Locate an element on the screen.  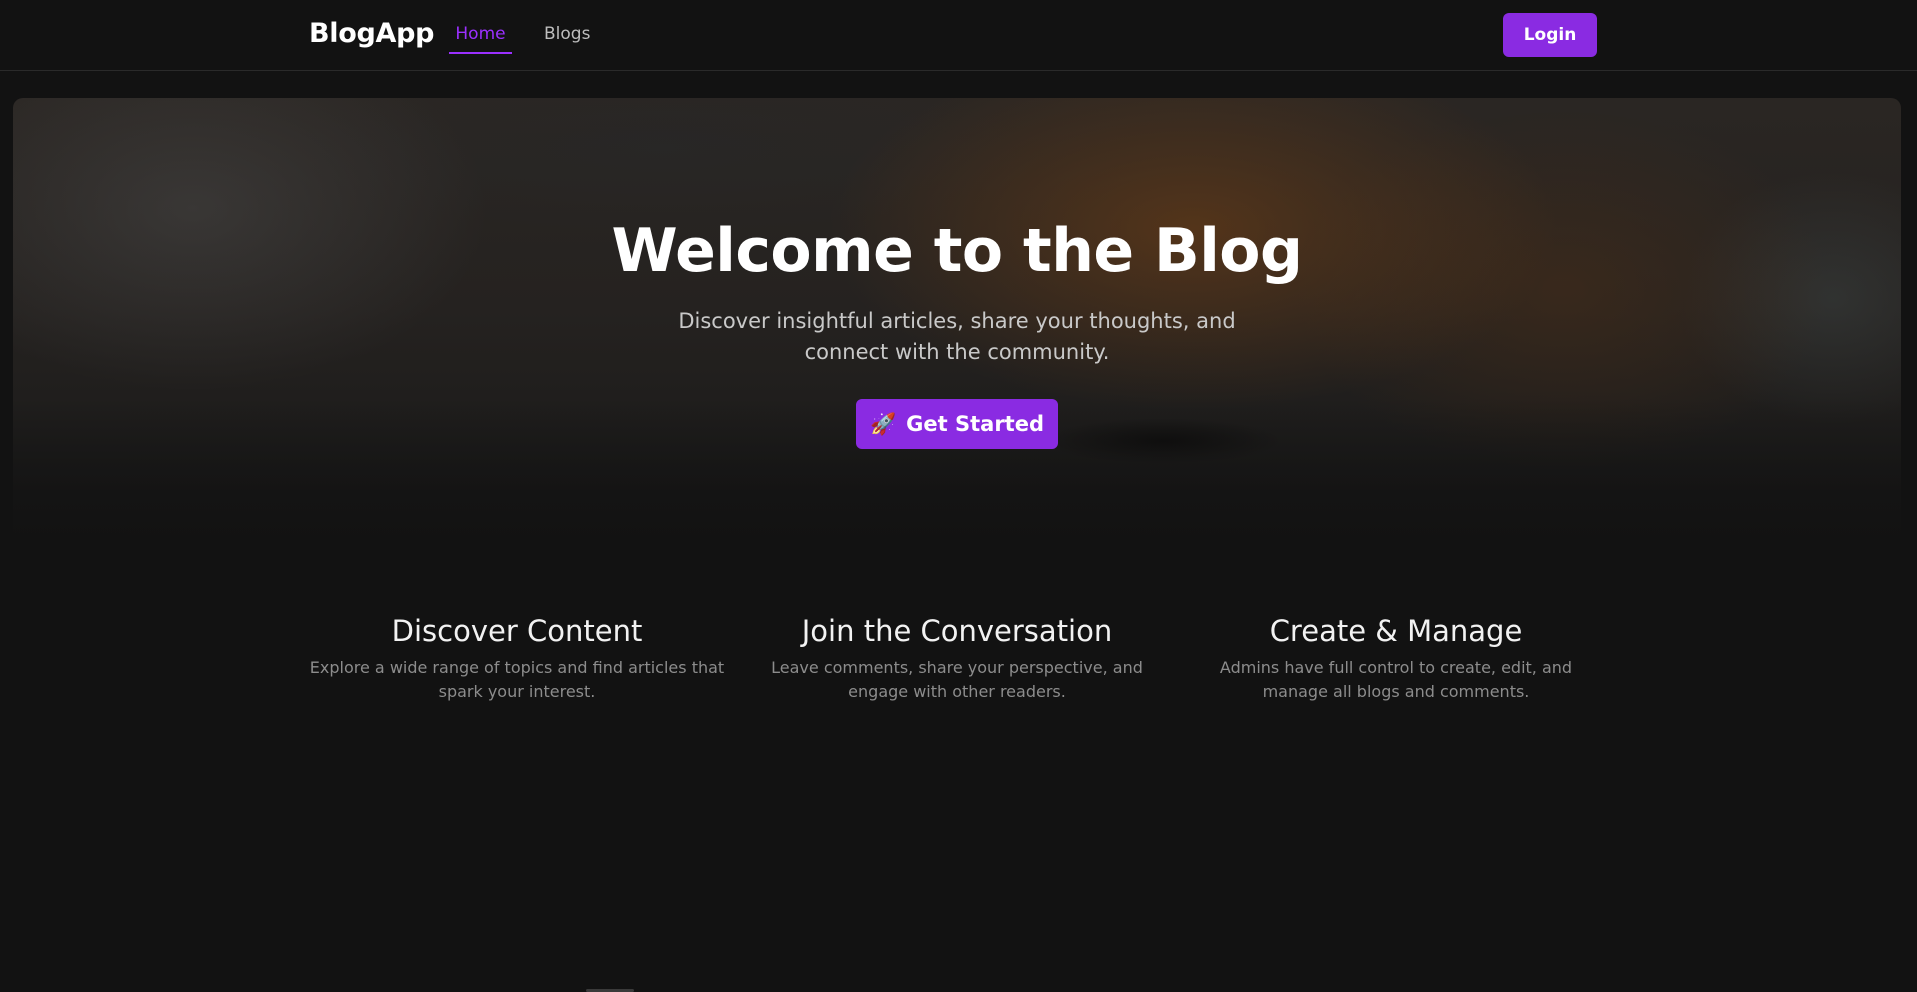
get-started-button: 🚀 Get Started is located at coordinates (957, 424).